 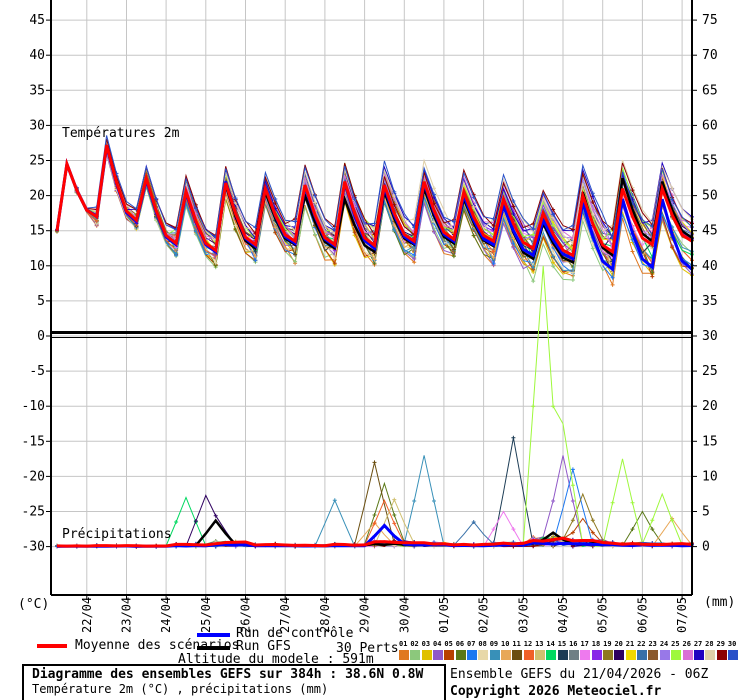 What do you see at coordinates (641, 644) in the screenshot?
I see `pert-number-label: 22` at bounding box center [641, 644].